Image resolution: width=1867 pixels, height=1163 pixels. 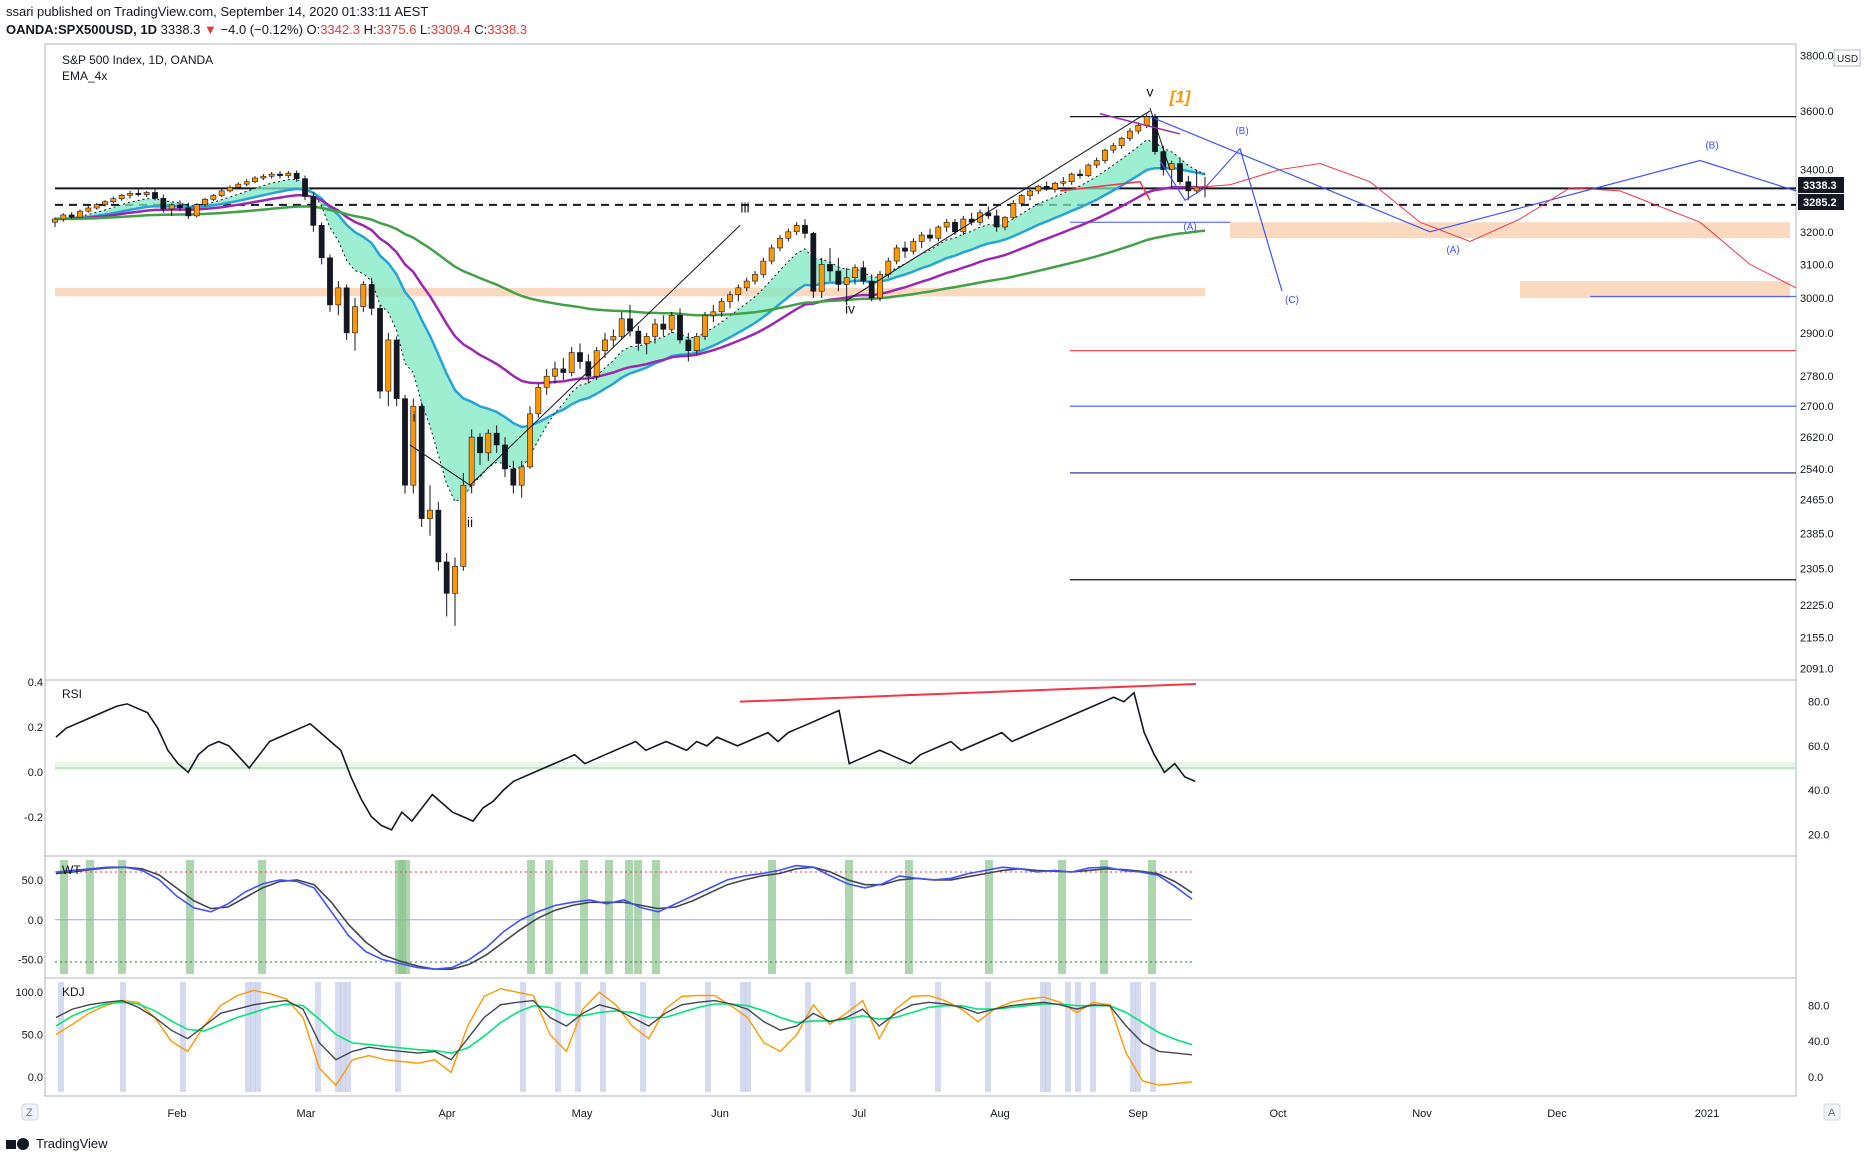 I want to click on x-tick-label: Nov, so click(x=1422, y=1114).